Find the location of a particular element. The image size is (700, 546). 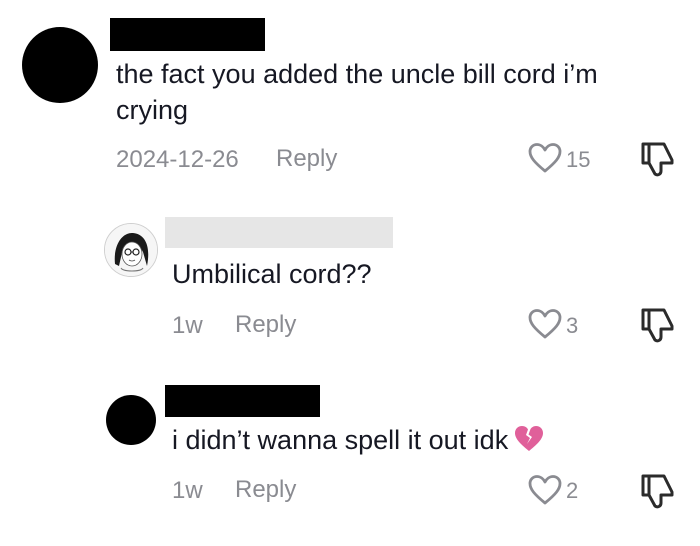

comment-date: 2024-12-26 is located at coordinates (177, 159).